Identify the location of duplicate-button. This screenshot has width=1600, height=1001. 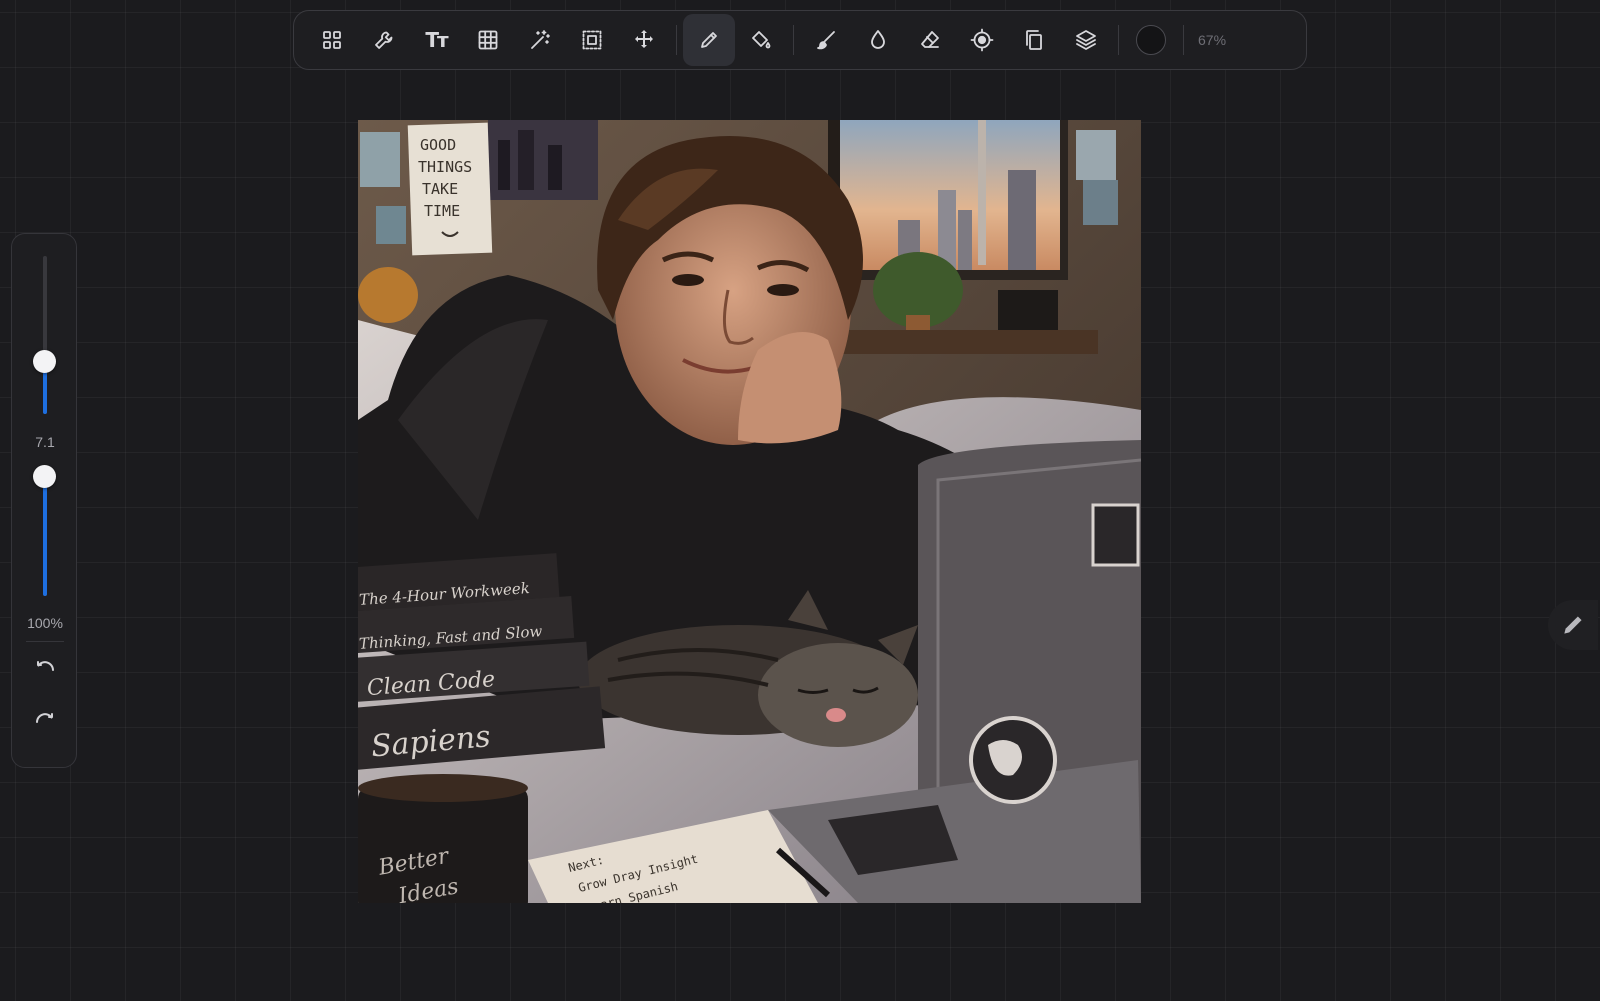
(1034, 40).